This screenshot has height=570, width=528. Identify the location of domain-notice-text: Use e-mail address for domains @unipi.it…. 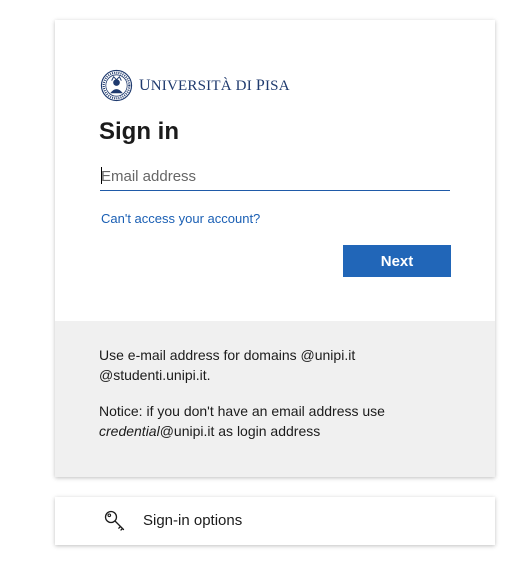
(227, 365).